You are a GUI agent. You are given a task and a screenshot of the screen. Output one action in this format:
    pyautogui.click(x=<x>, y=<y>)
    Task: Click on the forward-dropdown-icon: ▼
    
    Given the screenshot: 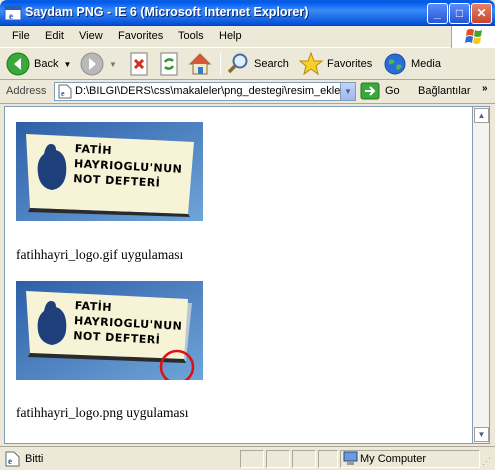 What is the action you would take?
    pyautogui.click(x=113, y=64)
    